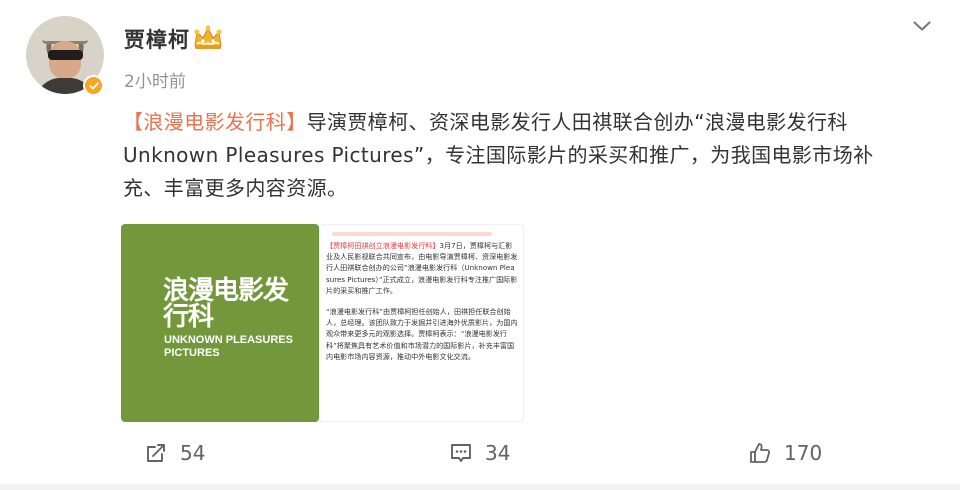 The image size is (960, 490). I want to click on topic-link: 【浪漫电影发行科】, so click(215, 122).